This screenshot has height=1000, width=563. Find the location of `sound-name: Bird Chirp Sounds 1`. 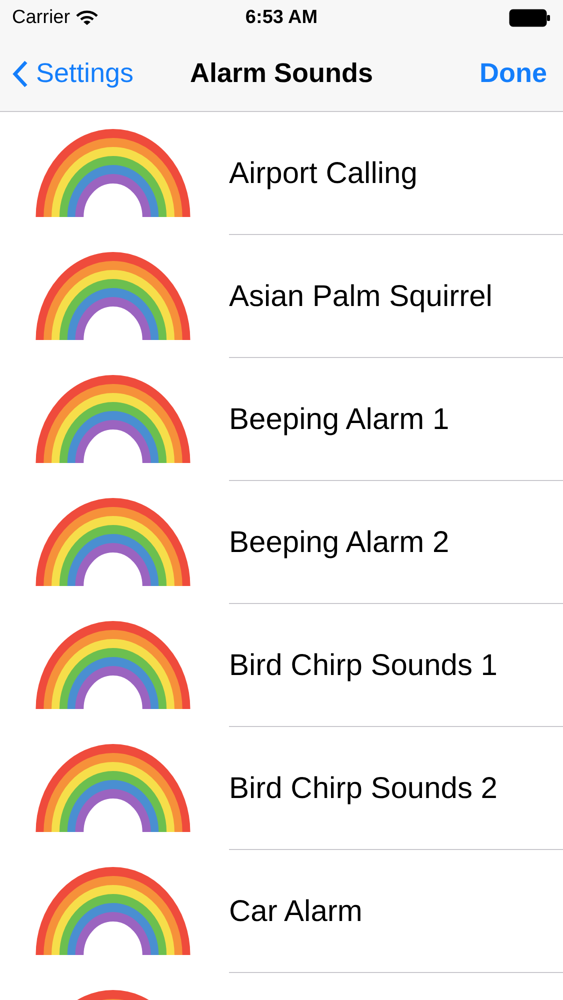

sound-name: Bird Chirp Sounds 1 is located at coordinates (363, 666).